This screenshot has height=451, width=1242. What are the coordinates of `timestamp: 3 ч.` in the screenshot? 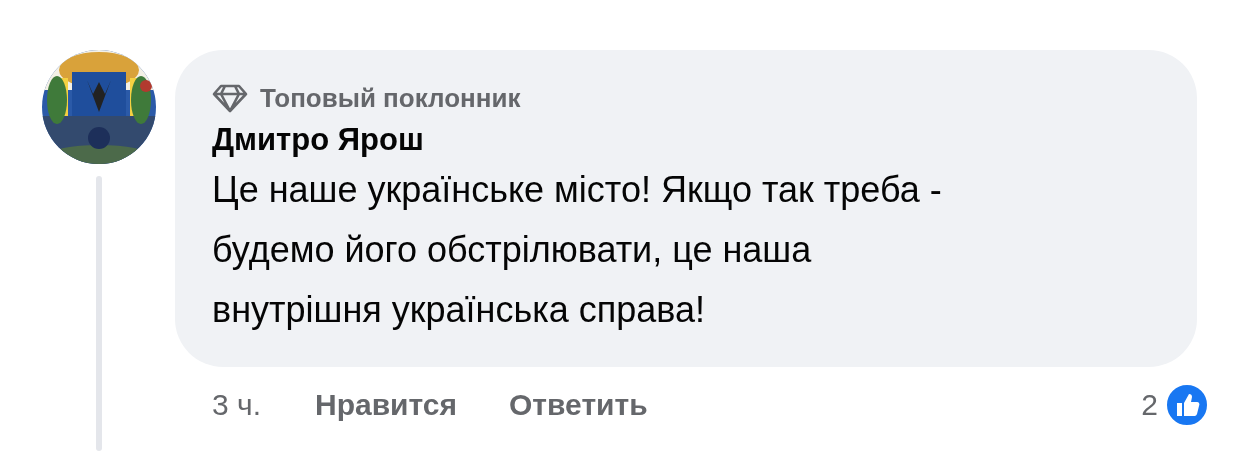 It's located at (236, 405).